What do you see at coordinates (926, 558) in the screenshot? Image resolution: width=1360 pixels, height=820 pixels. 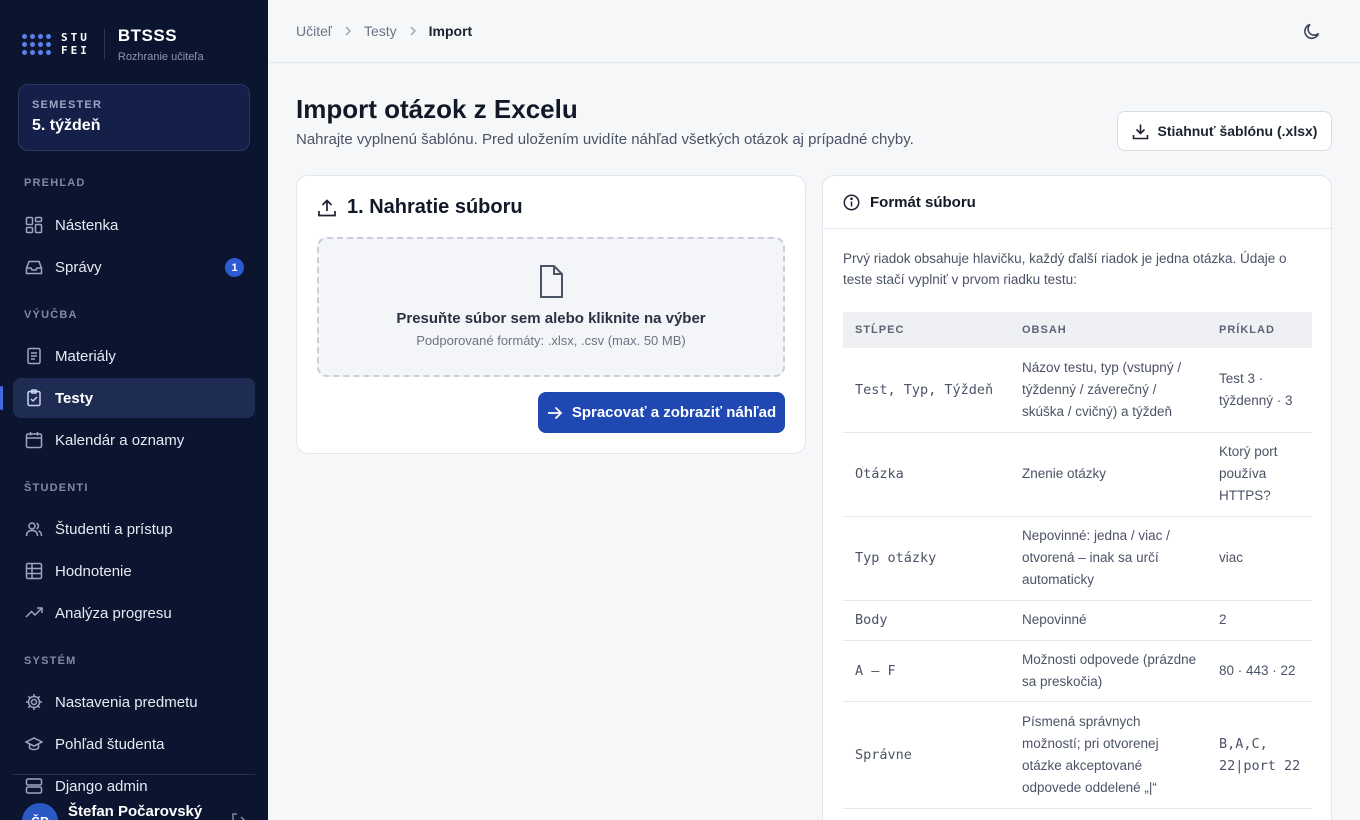 I see `cell-column: Typ otázky` at bounding box center [926, 558].